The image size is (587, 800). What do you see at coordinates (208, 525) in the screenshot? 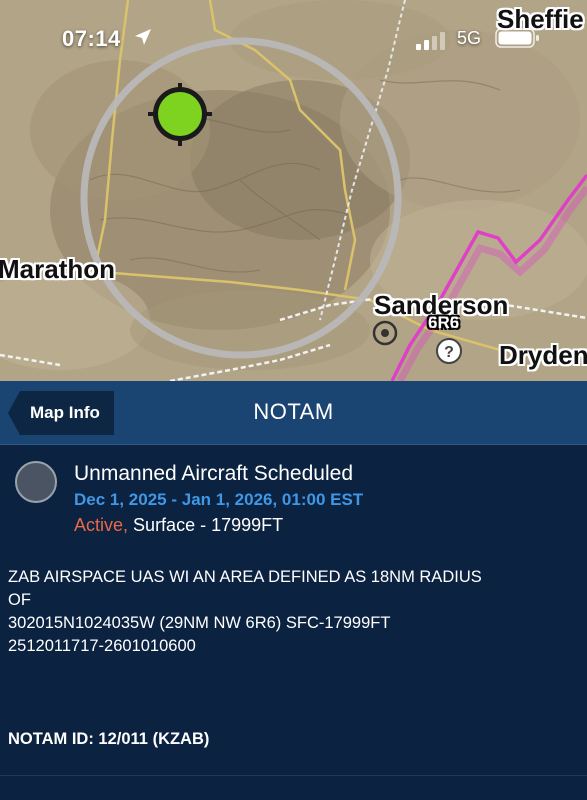
I see `notam-altitude: Surface - 17999FT` at bounding box center [208, 525].